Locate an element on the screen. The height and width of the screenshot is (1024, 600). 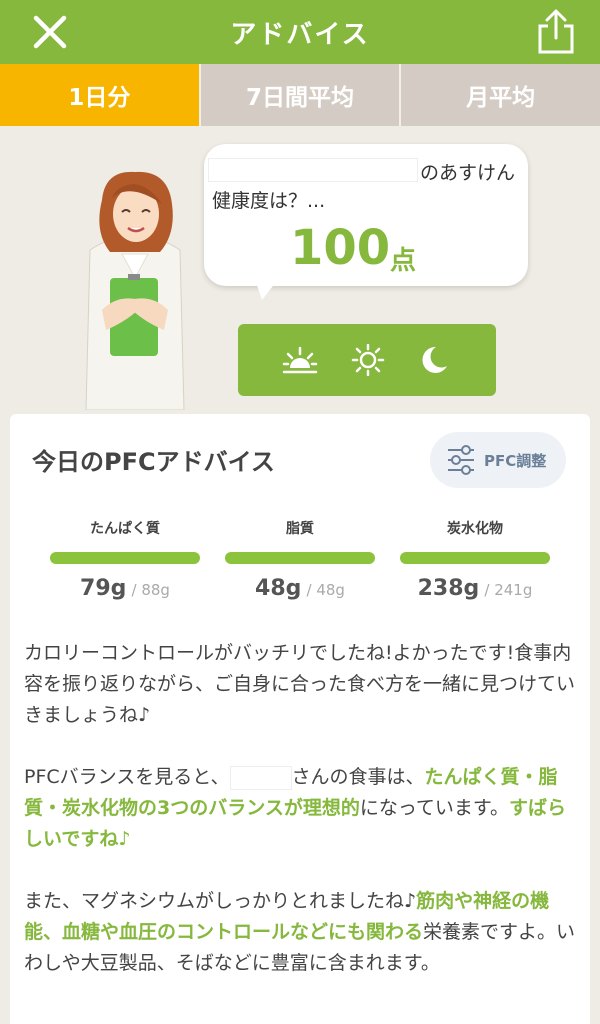
bubble-tail is located at coordinates (266, 291).